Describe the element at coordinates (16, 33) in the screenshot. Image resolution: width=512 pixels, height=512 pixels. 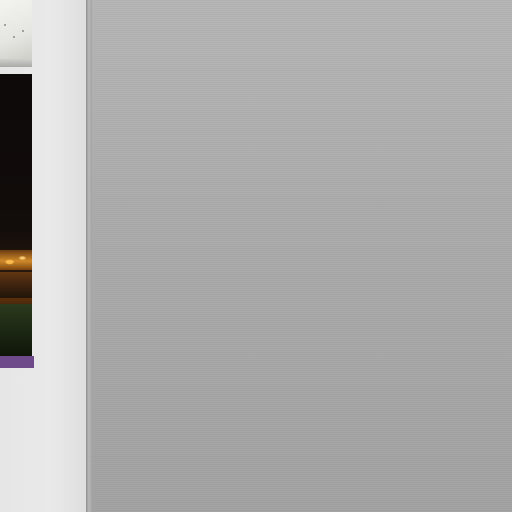
I see `thumbnail-daylight` at that location.